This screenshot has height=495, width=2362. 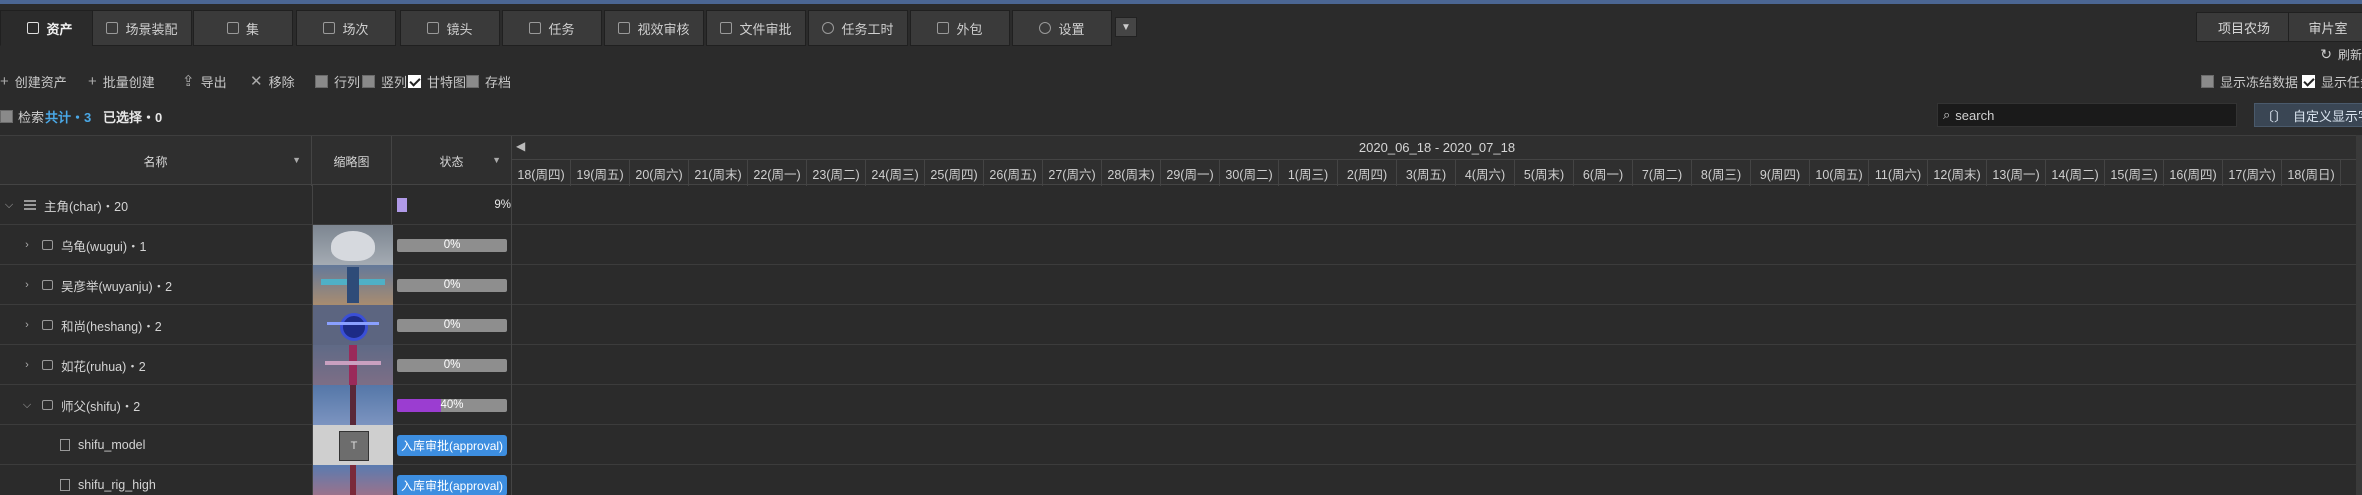 What do you see at coordinates (858, 28) in the screenshot?
I see `tab-task-hours: 任务工时` at bounding box center [858, 28].